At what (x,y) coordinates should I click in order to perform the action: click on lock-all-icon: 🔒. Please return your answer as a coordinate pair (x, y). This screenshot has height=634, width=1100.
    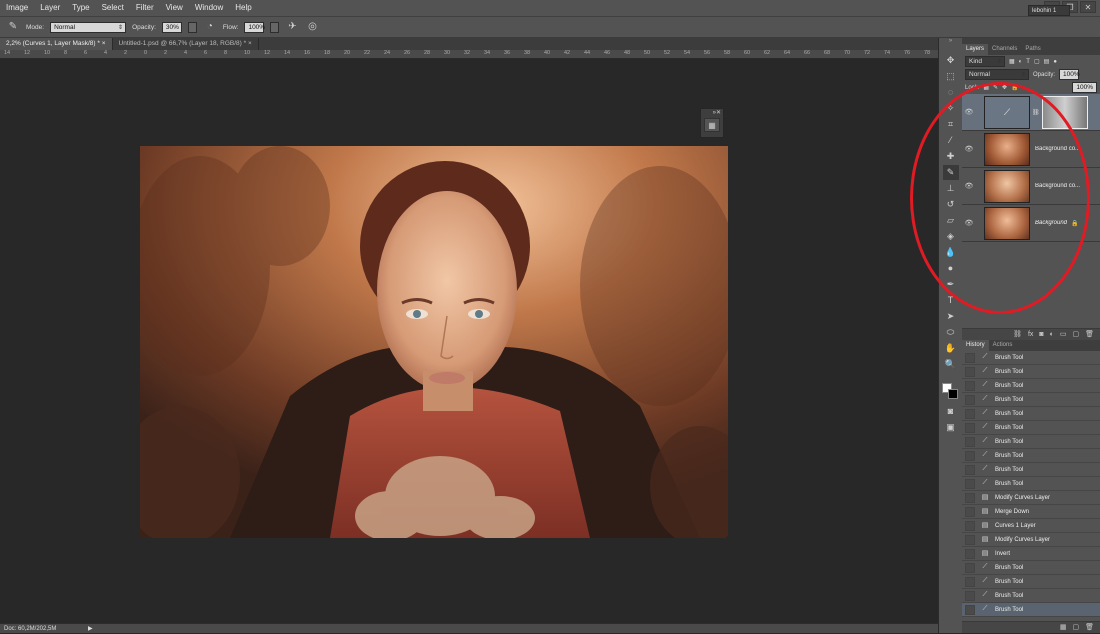
    Looking at the image, I should click on (1014, 87).